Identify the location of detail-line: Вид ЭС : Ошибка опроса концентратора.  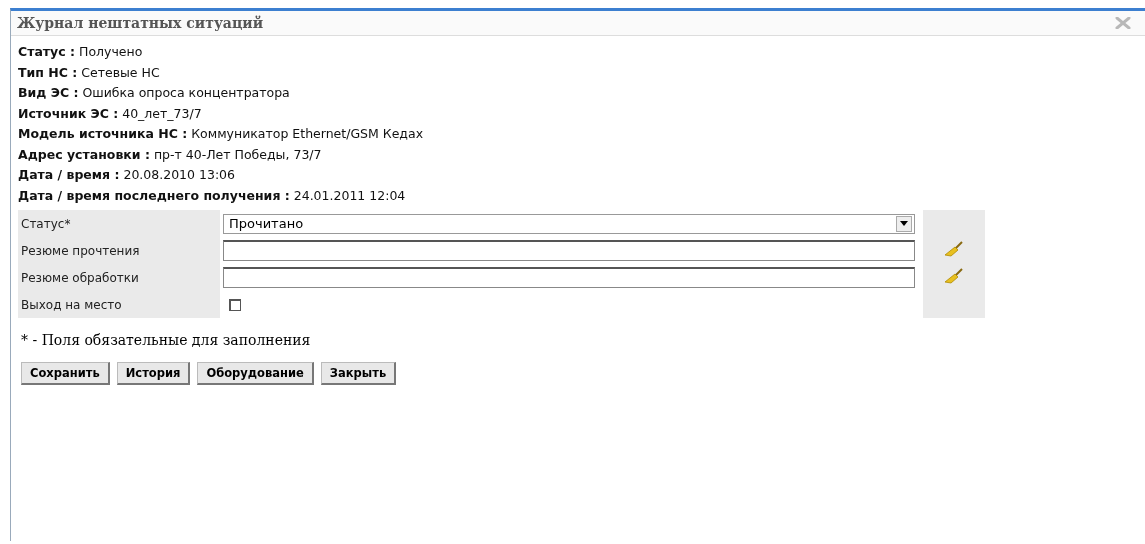
(154, 93).